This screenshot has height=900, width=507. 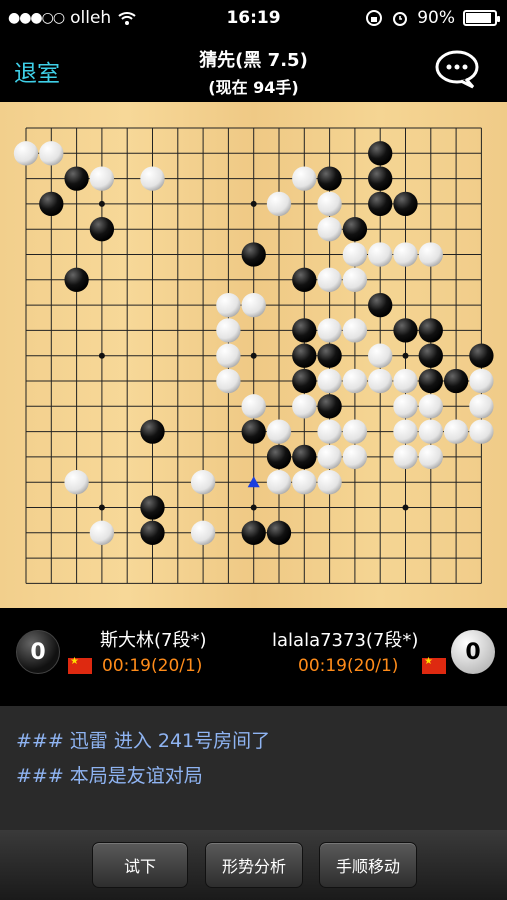 I want to click on position-analysis-button: 形势分析, so click(x=254, y=865).